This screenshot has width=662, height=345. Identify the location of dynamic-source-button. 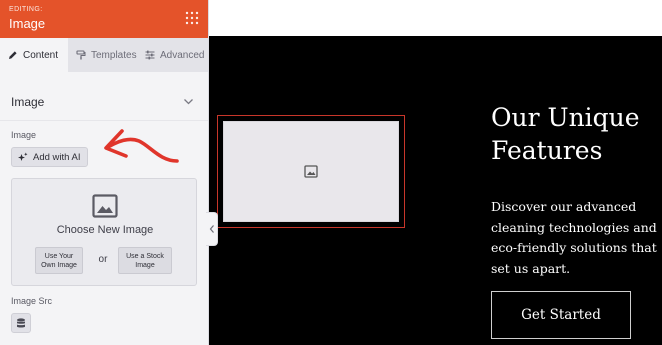
(21, 323).